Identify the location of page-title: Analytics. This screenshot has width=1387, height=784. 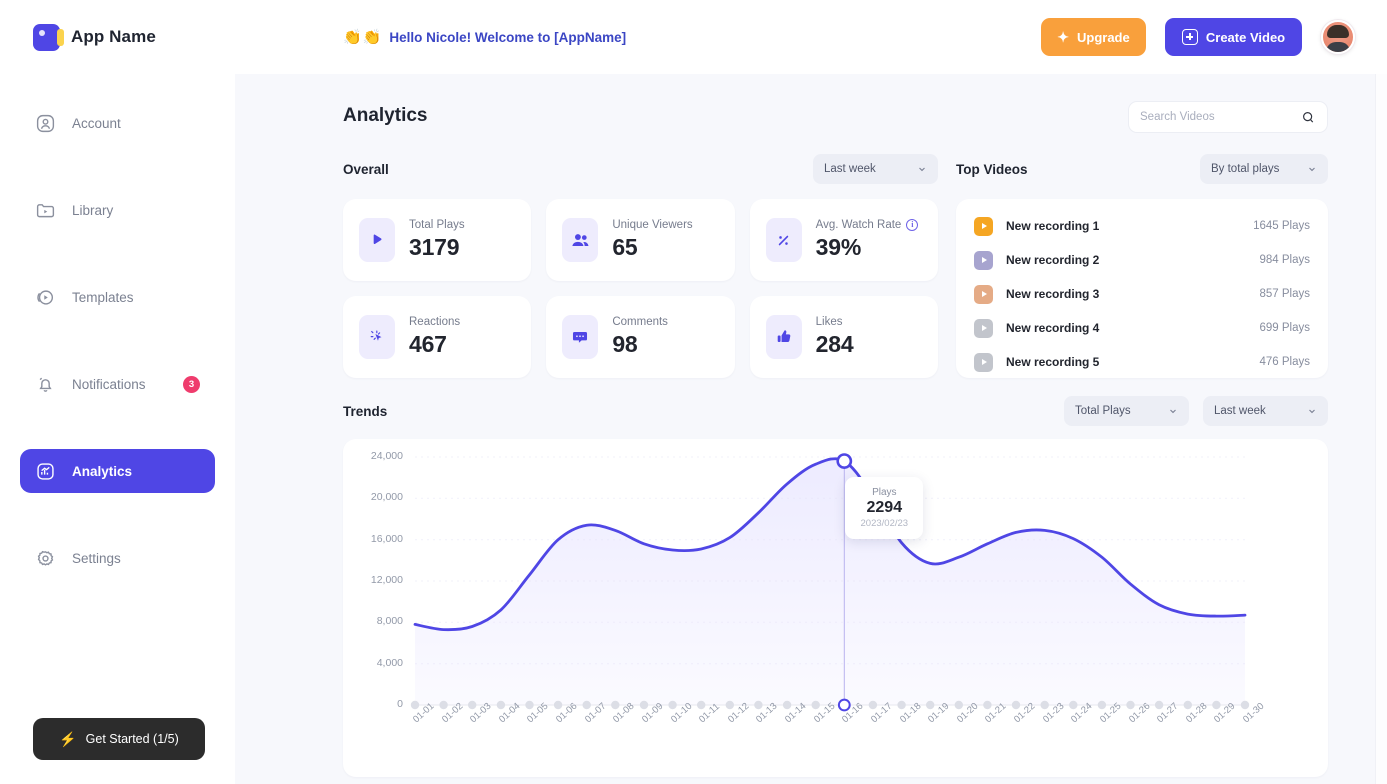
(385, 115).